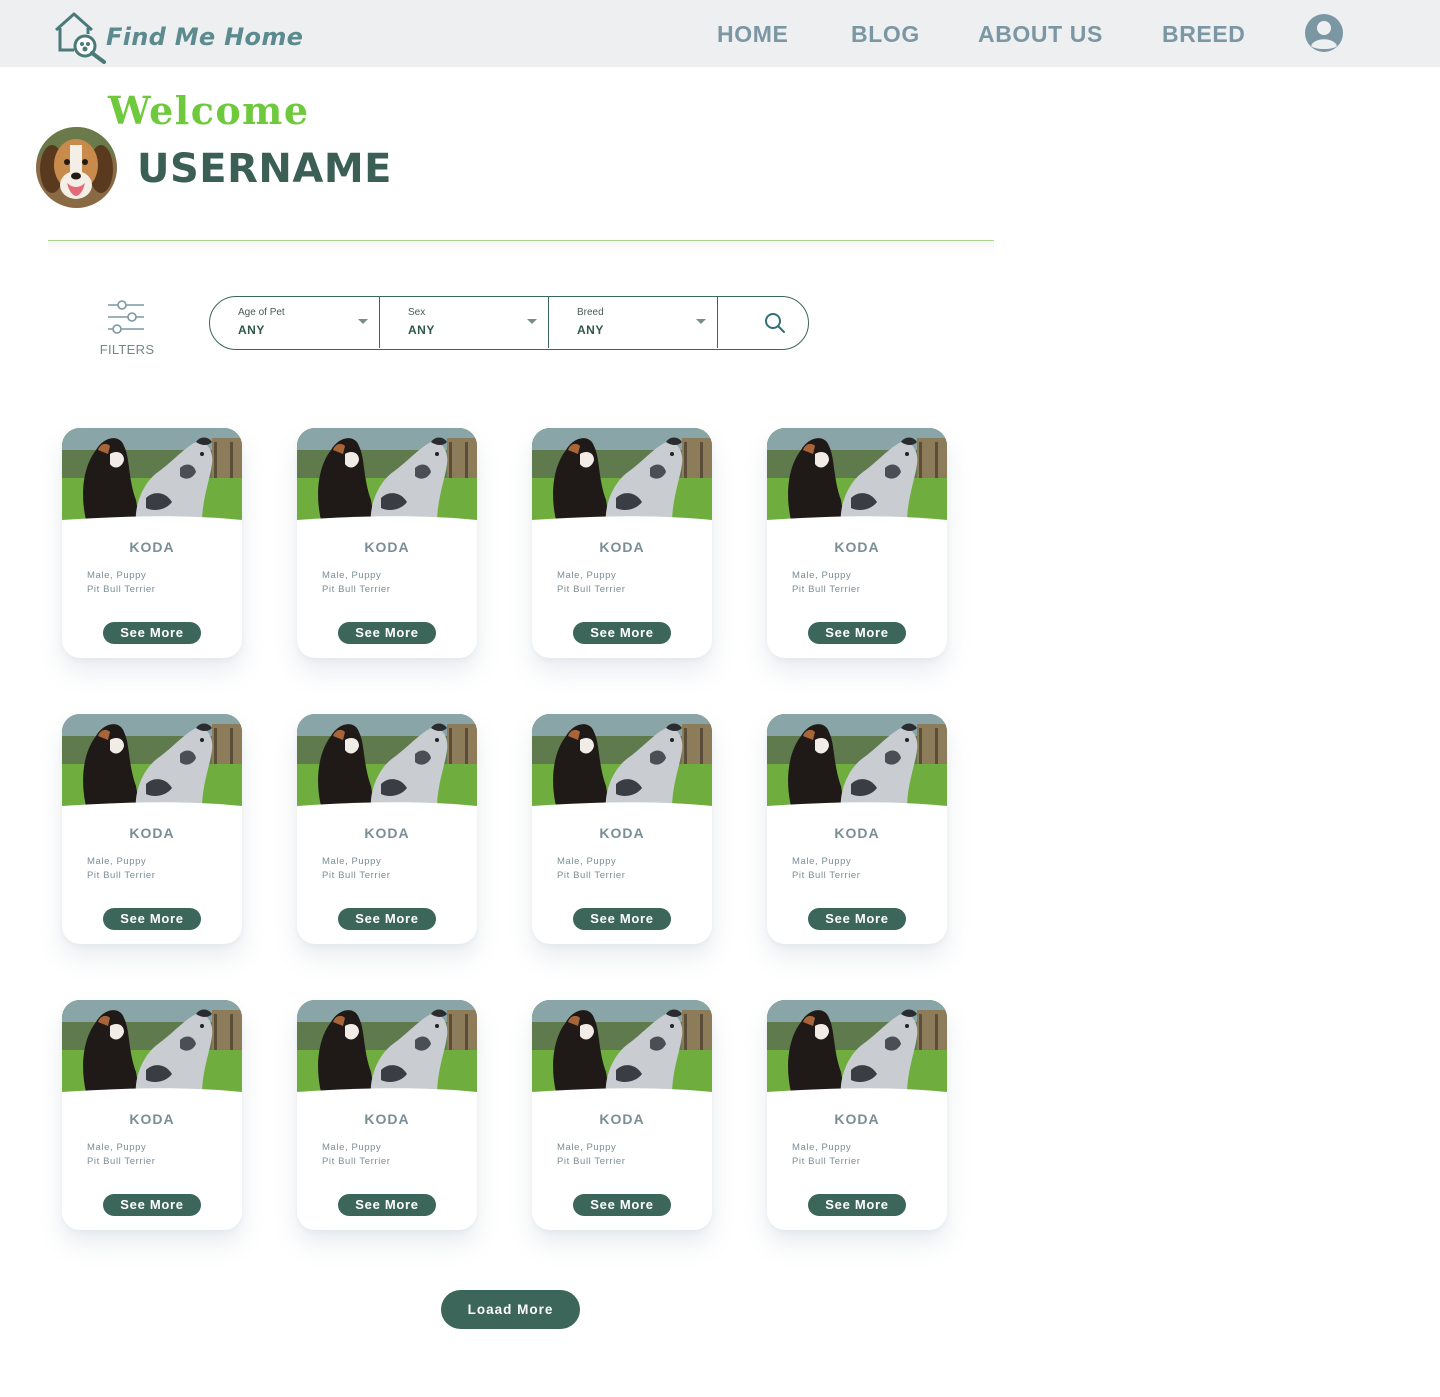  What do you see at coordinates (126, 317) in the screenshot?
I see `sliders-icon` at bounding box center [126, 317].